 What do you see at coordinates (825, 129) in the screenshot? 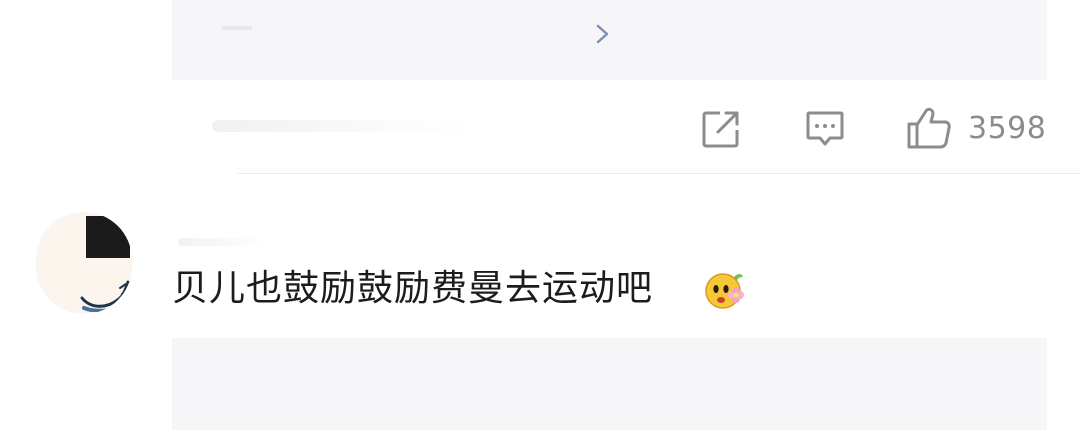
I see `comment-icon` at bounding box center [825, 129].